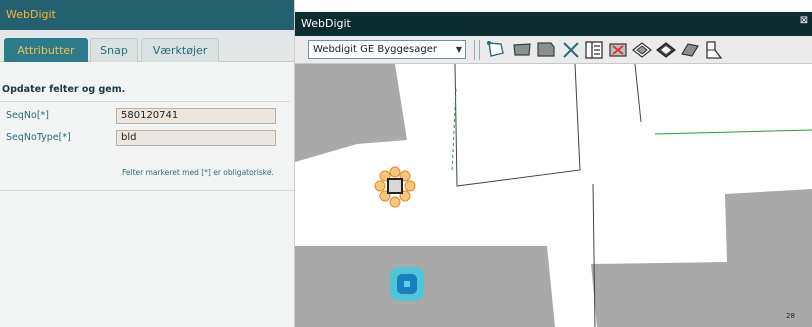 This screenshot has height=327, width=812. What do you see at coordinates (196, 138) in the screenshot?
I see `seqnotype-input: bld` at bounding box center [196, 138].